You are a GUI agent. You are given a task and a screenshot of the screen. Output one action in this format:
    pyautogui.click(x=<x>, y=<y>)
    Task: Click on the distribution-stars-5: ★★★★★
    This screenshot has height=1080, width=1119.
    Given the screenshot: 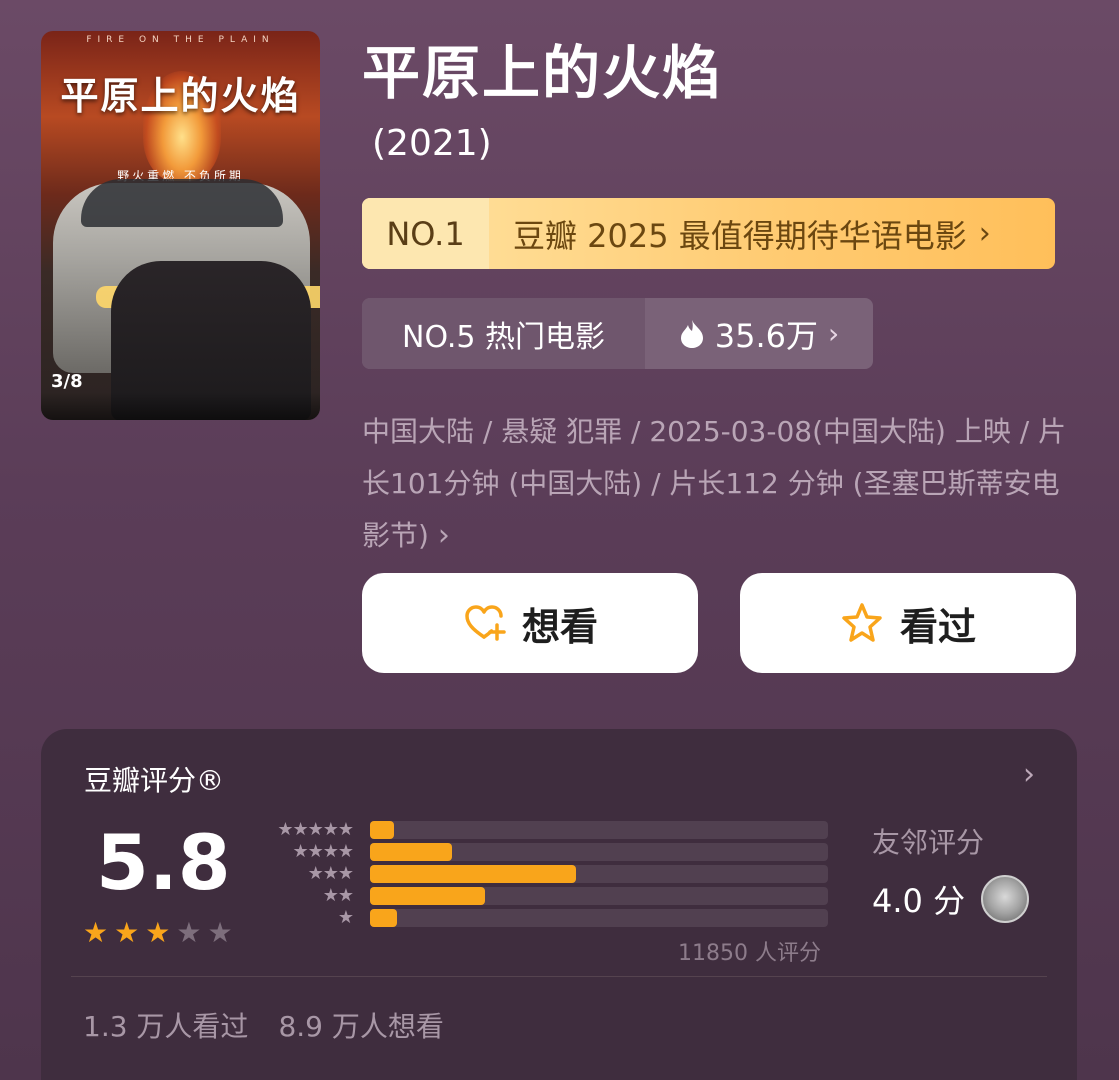 What is the action you would take?
    pyautogui.click(x=315, y=829)
    